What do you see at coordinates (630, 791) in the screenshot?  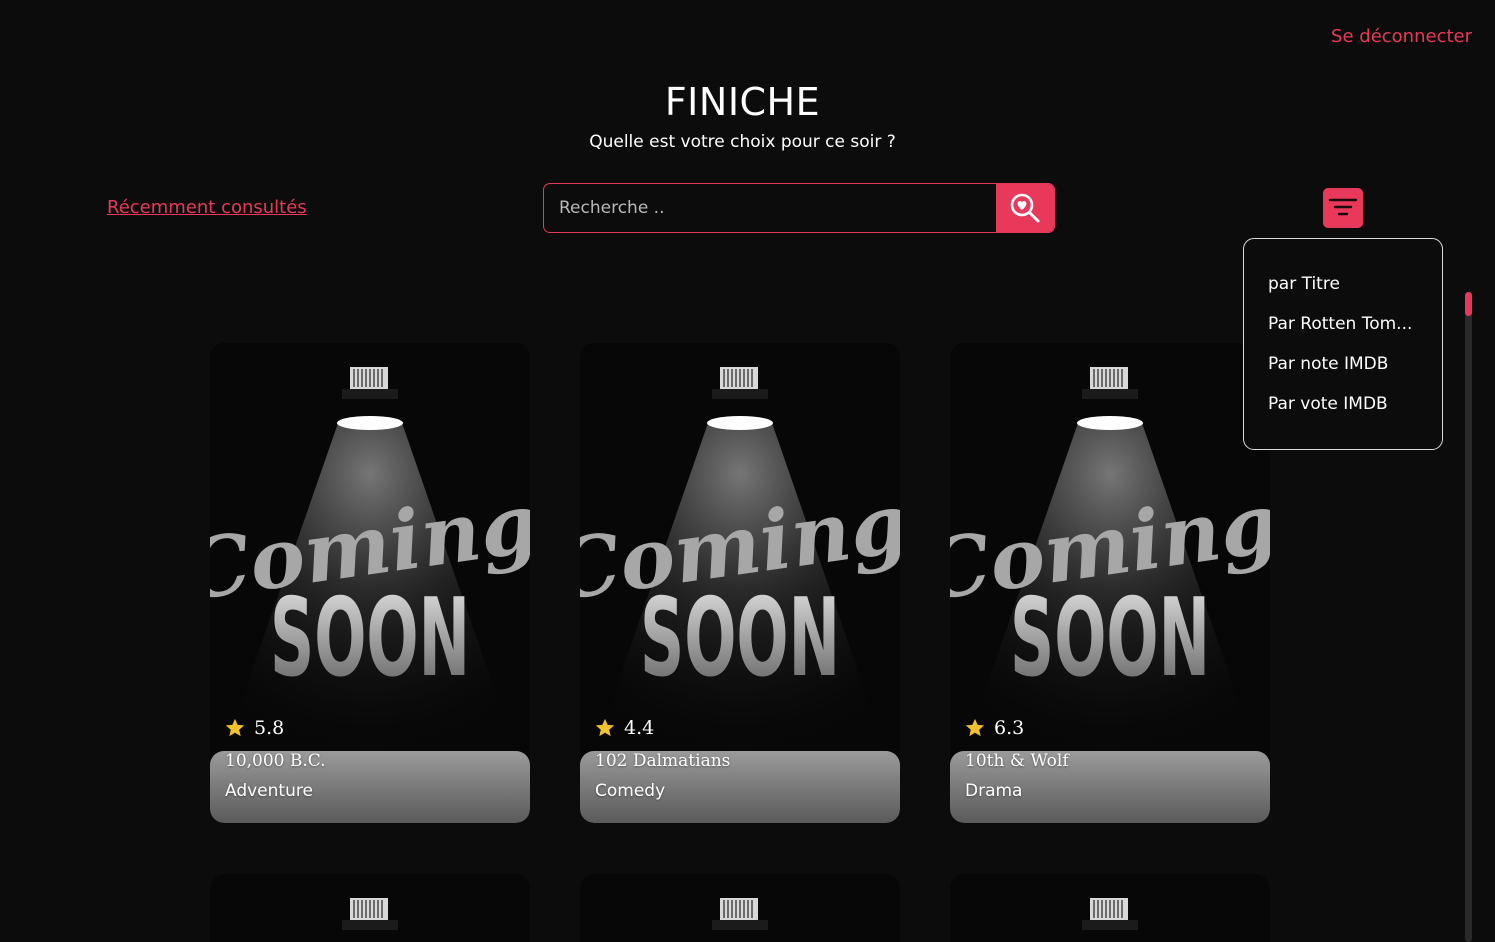 I see `movie-genre: Comedy` at bounding box center [630, 791].